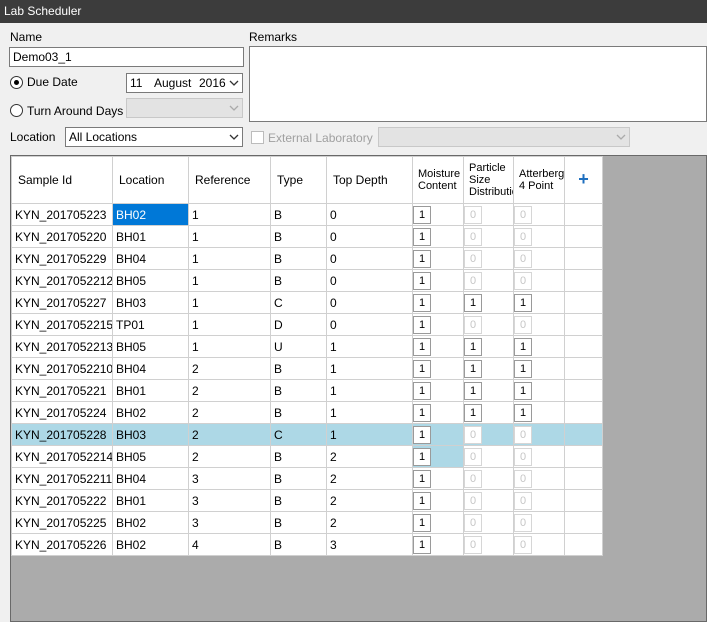 The image size is (707, 622). Describe the element at coordinates (307, 302) in the screenshot. I see `table-row: KYN_201705227 BH03 1 C 0 1 1 1` at that location.